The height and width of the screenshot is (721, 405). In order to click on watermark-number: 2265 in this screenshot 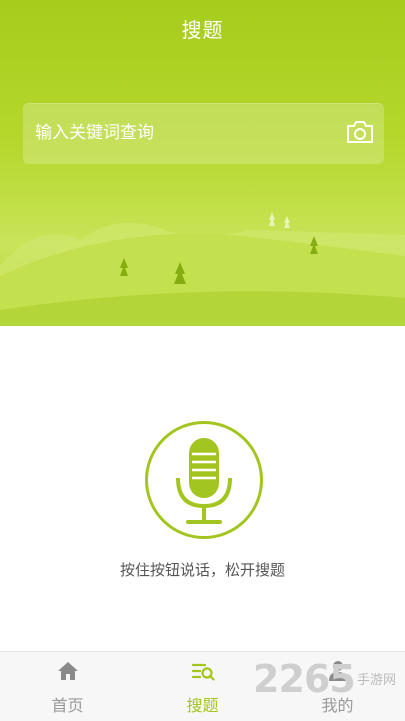, I will do `click(304, 679)`.